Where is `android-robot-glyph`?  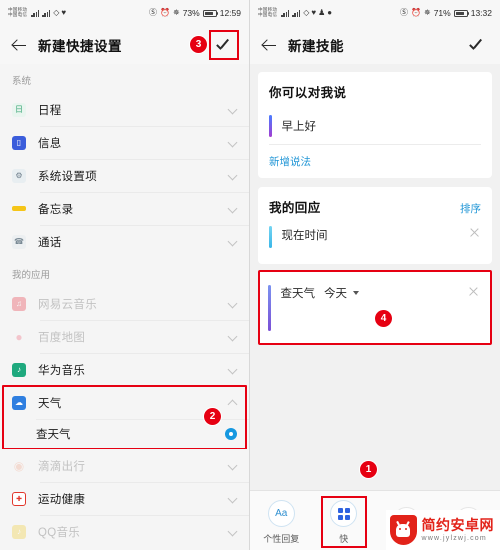 android-robot-glyph is located at coordinates (403, 530).